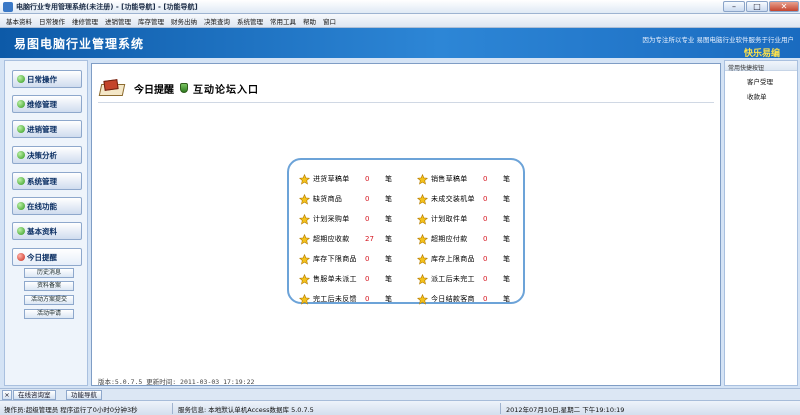  Describe the element at coordinates (449, 219) in the screenshot. I see `reminder-label: 计划取件单` at that location.